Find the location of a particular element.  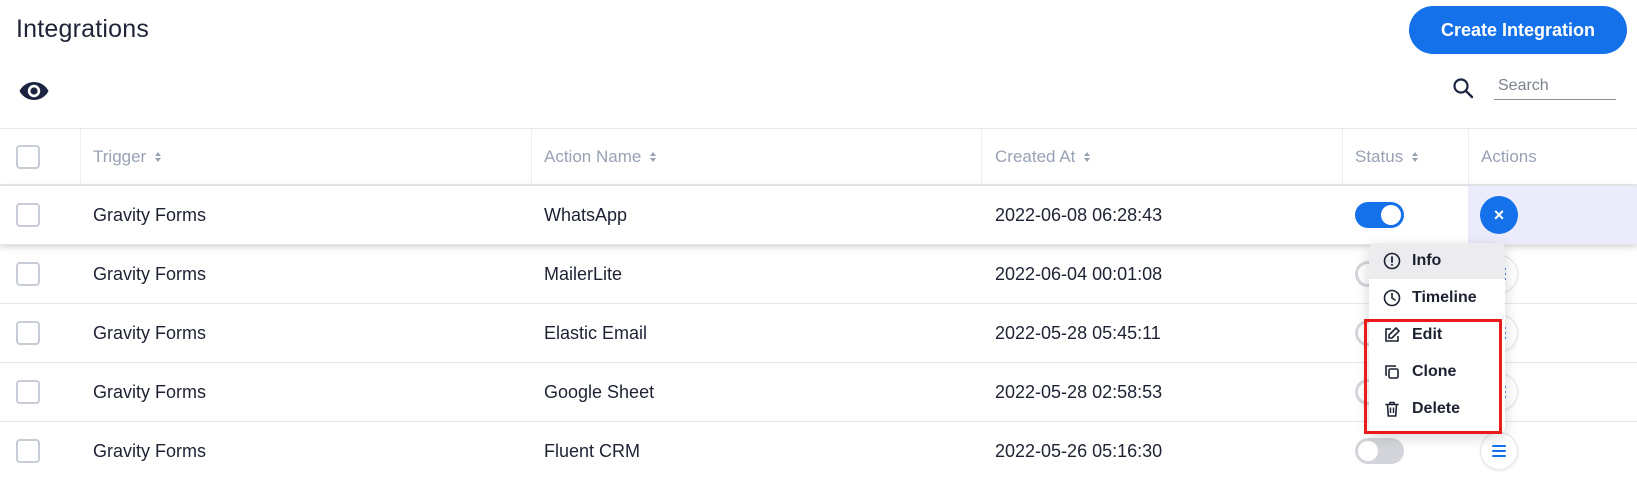

cell-created-at: 2022-05-28 02:58:53 is located at coordinates (1079, 391).